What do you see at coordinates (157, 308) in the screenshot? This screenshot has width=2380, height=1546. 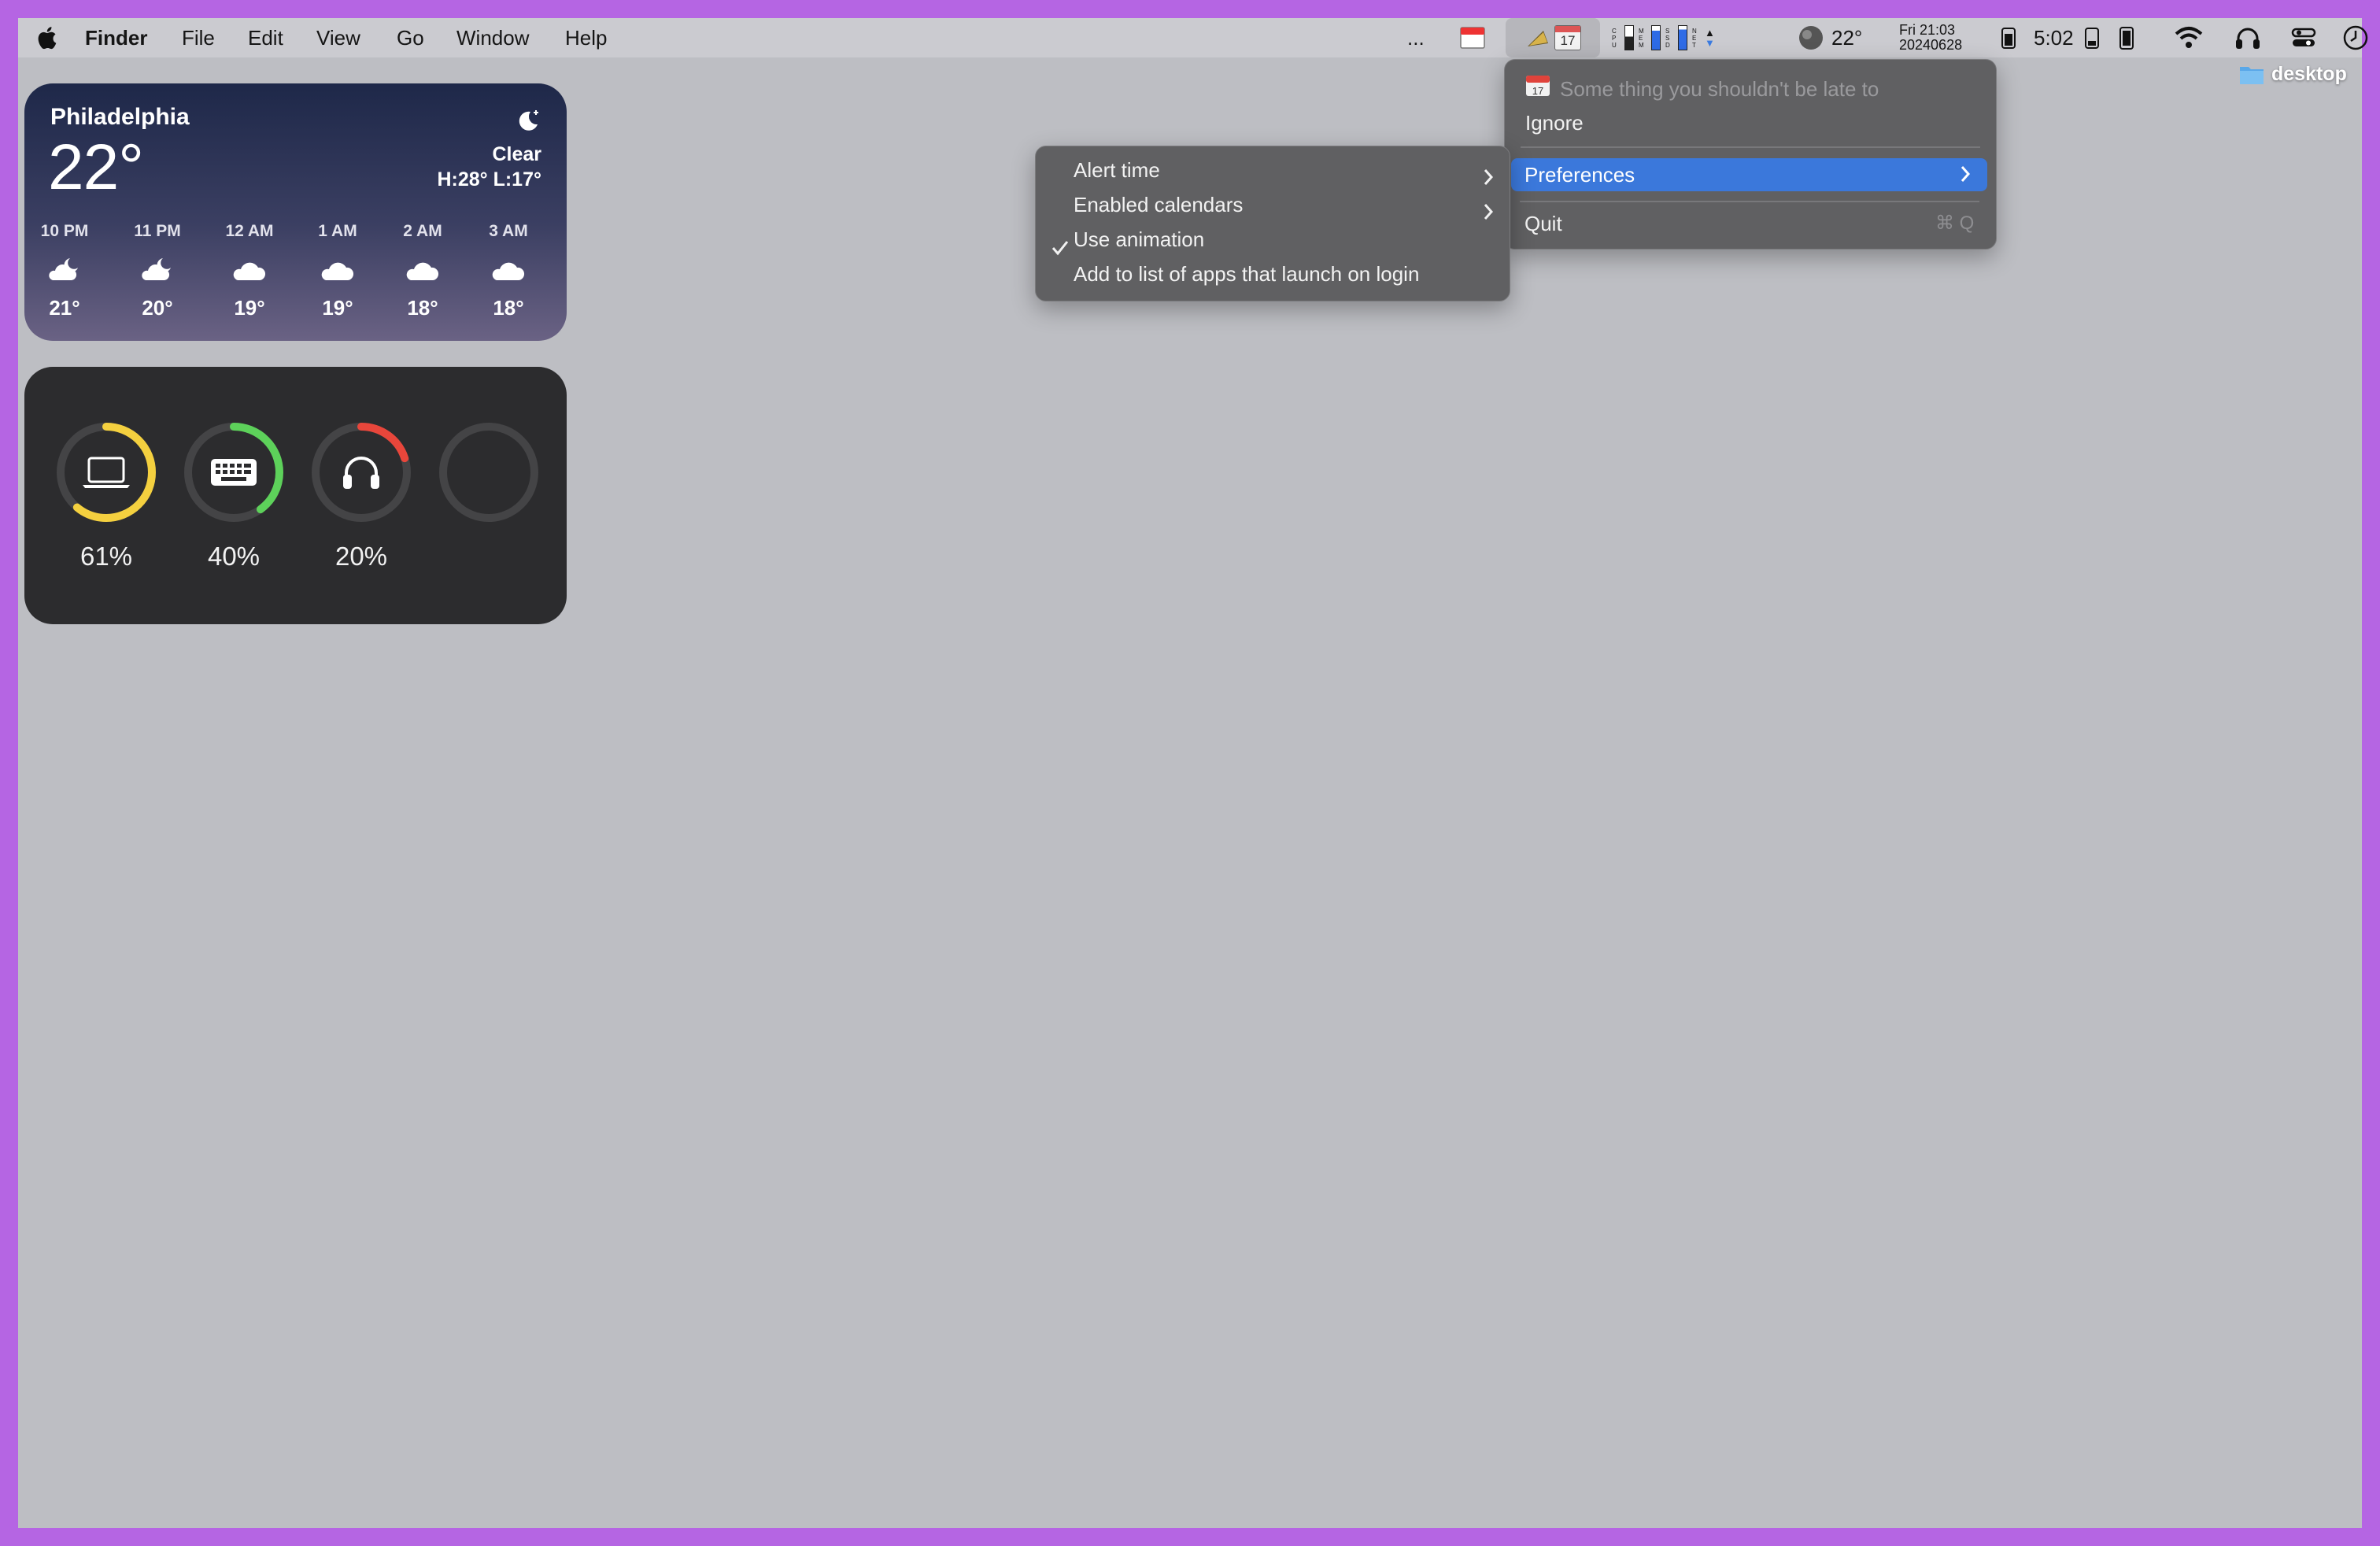 I see `hour-temp: 20°` at bounding box center [157, 308].